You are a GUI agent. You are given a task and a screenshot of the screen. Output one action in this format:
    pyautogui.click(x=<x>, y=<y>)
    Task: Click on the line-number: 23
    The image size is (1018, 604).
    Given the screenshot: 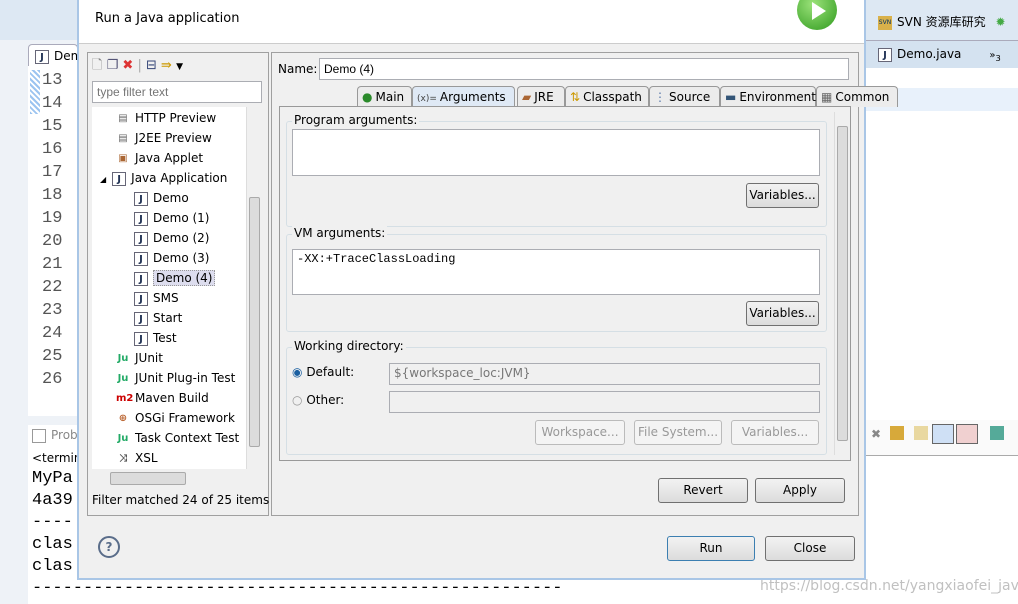 What is the action you would take?
    pyautogui.click(x=52, y=310)
    